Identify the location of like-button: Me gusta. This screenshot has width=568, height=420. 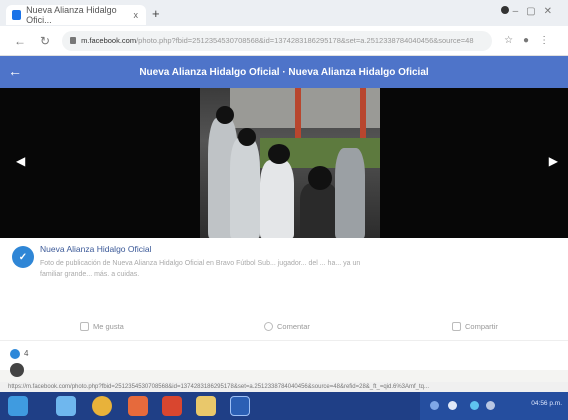
(102, 326).